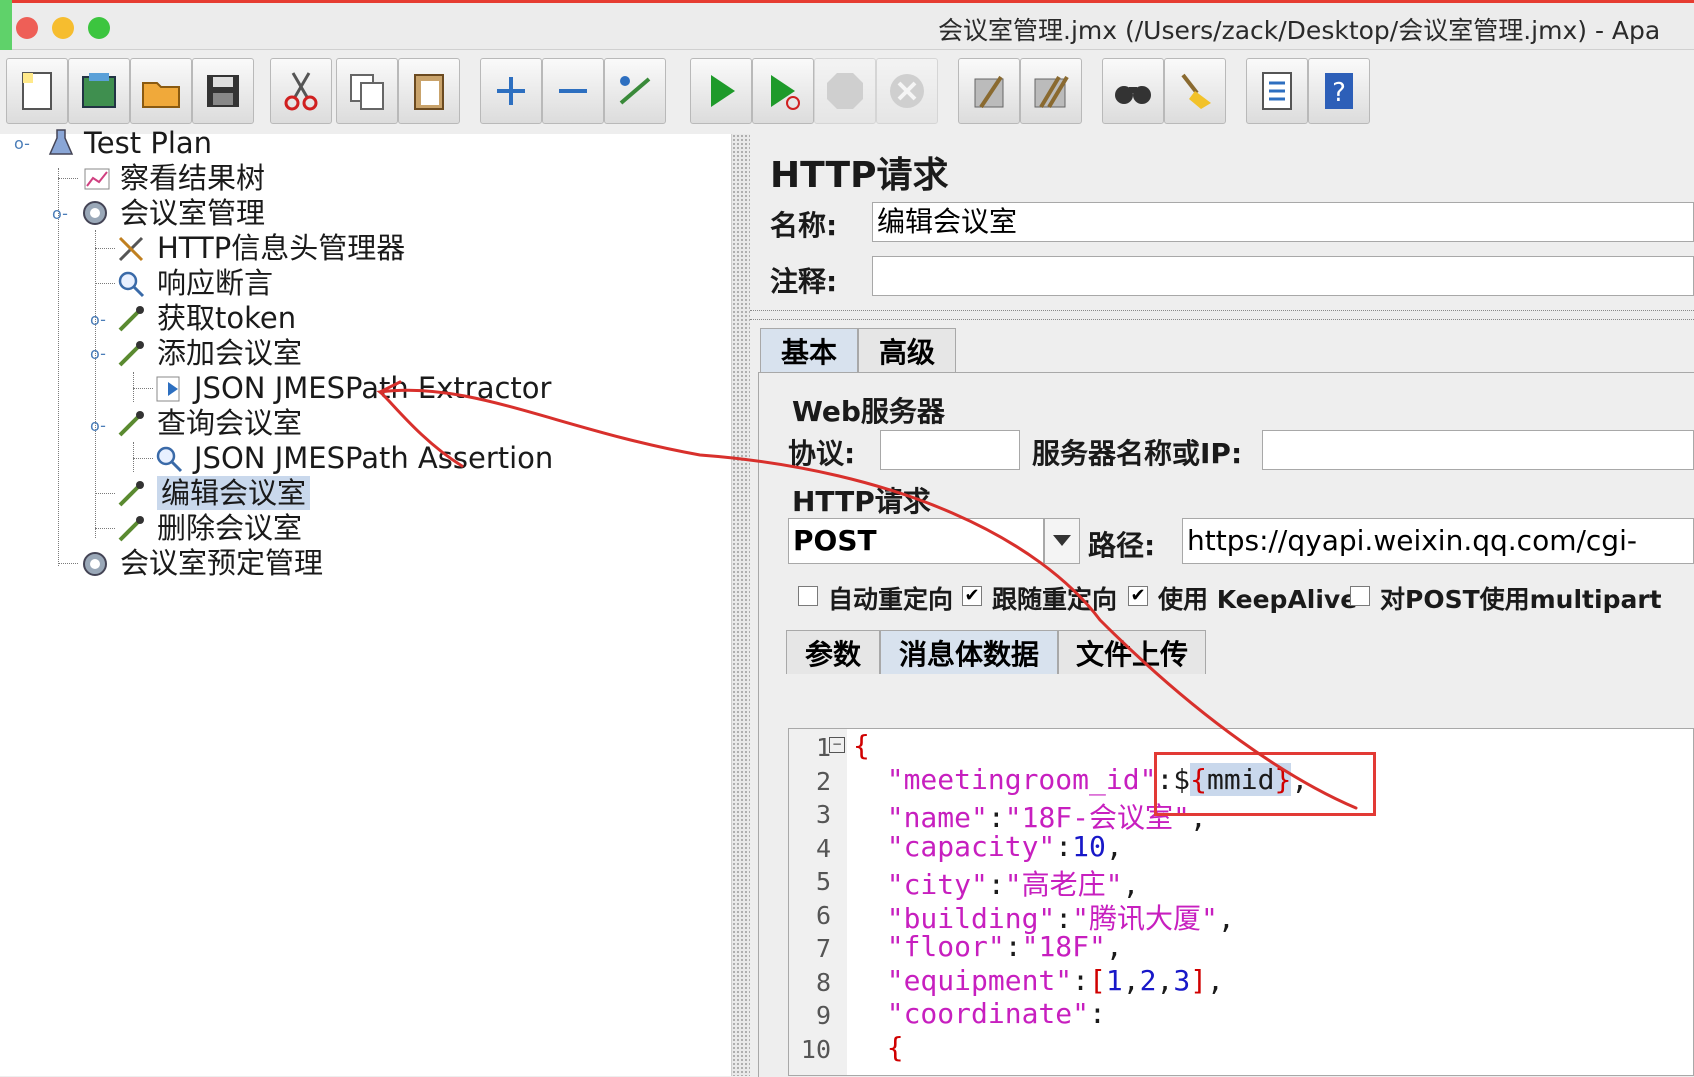  What do you see at coordinates (950, 450) in the screenshot?
I see `protocol-field` at bounding box center [950, 450].